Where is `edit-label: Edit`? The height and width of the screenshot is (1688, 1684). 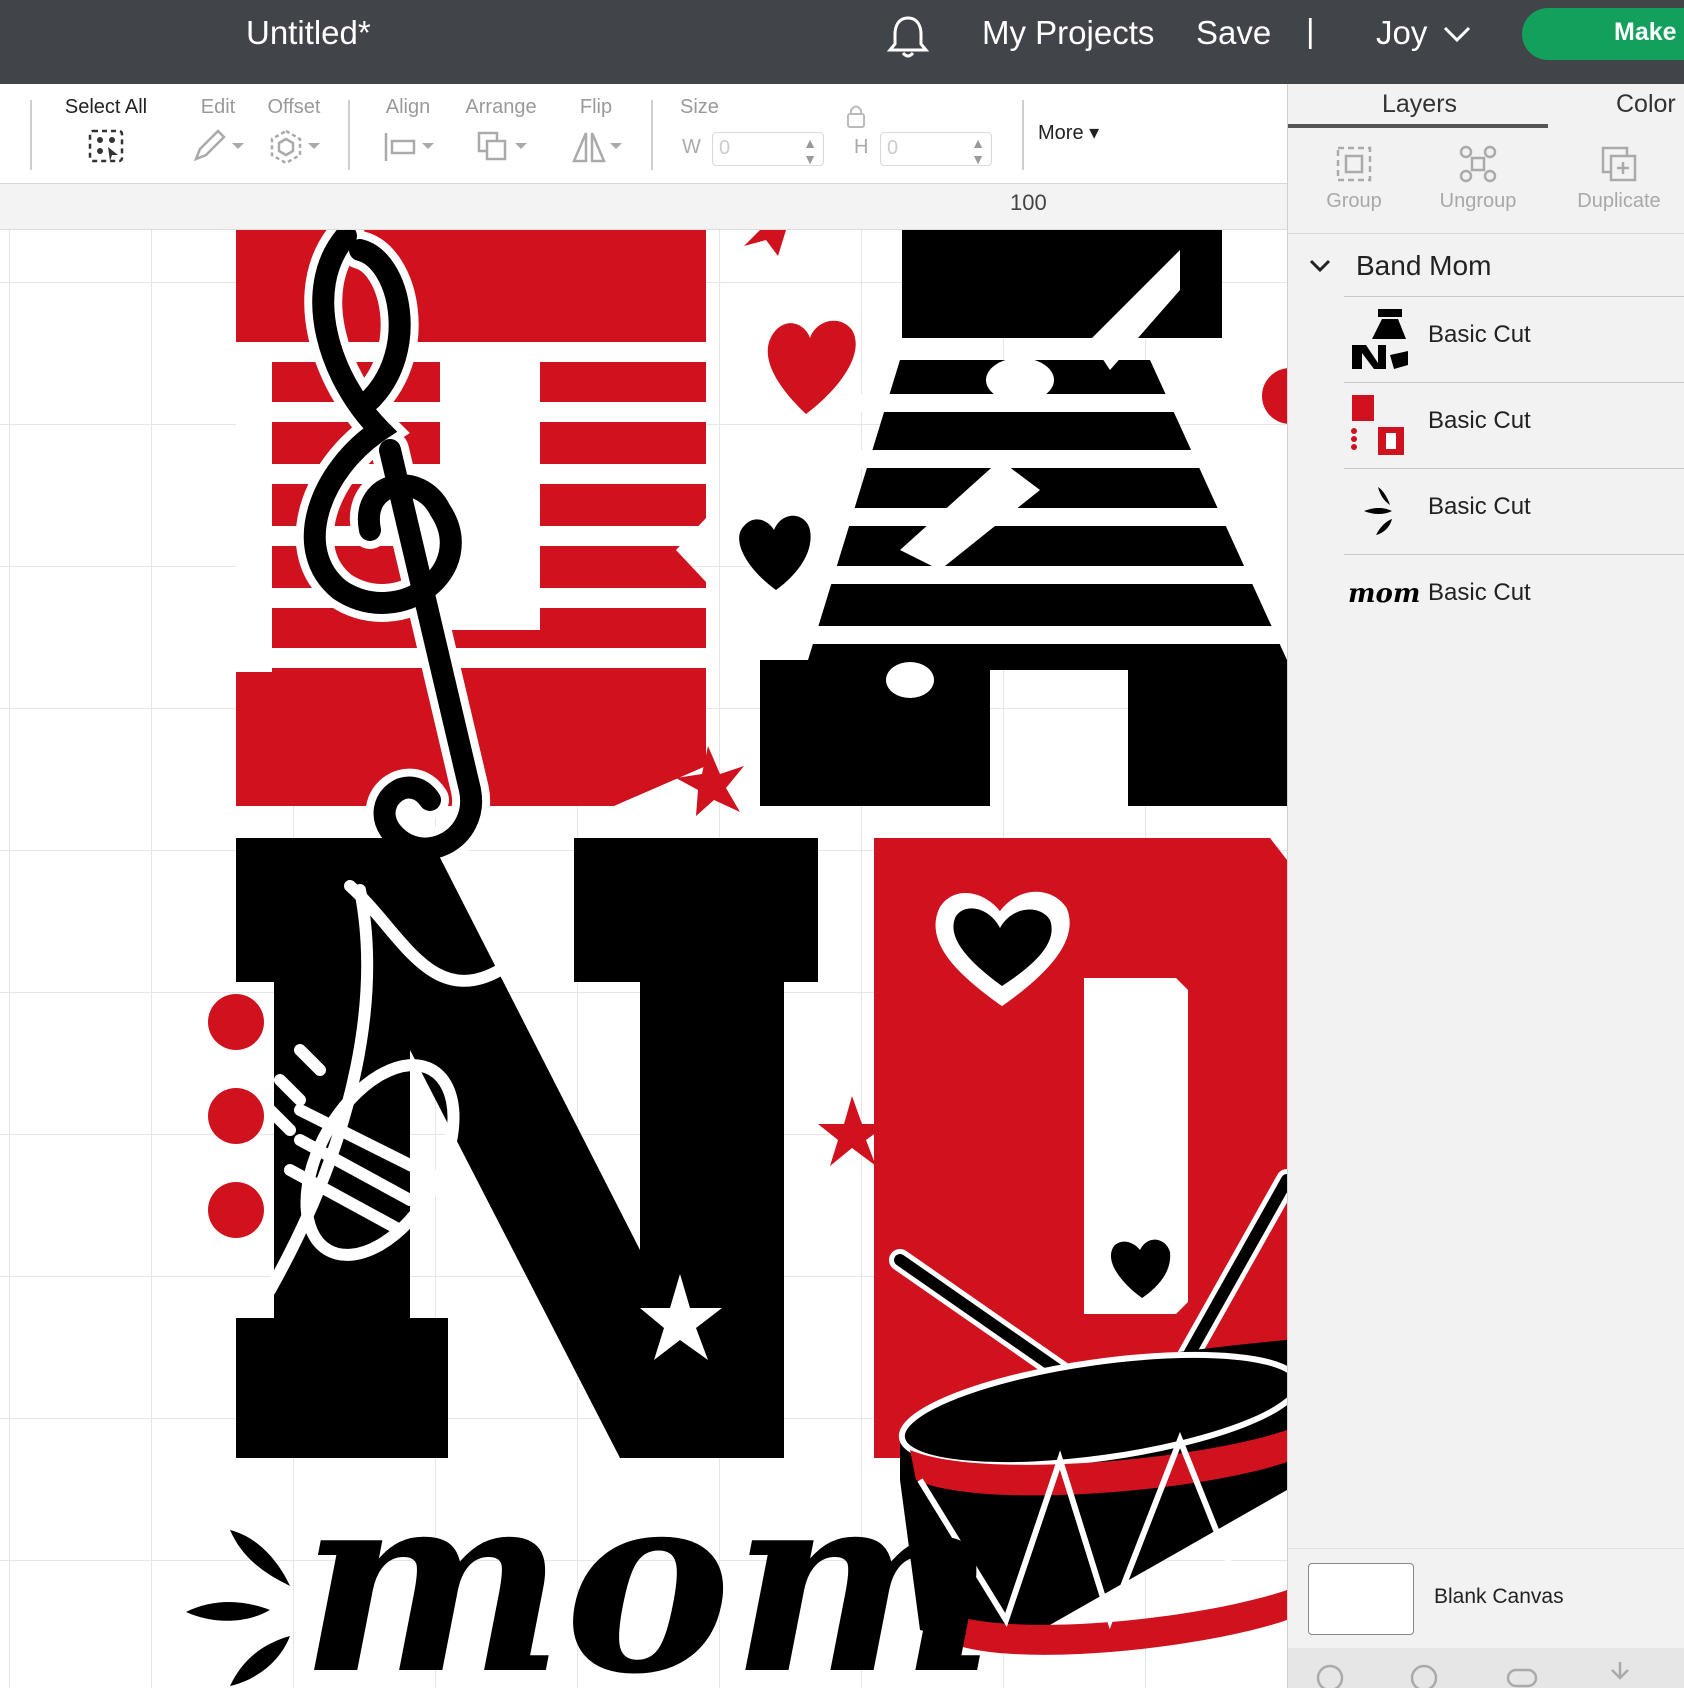 edit-label: Edit is located at coordinates (218, 107).